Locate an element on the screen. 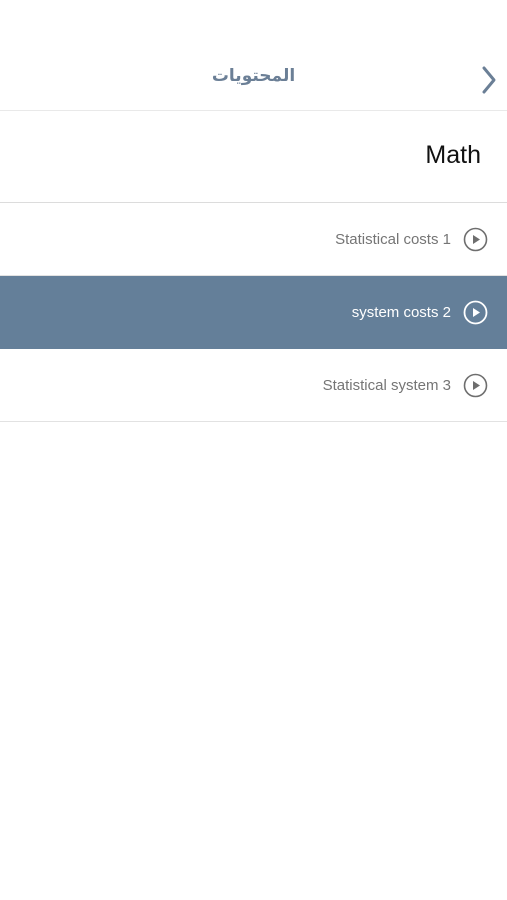 The width and height of the screenshot is (507, 900). chevron-right-icon is located at coordinates (489, 80).